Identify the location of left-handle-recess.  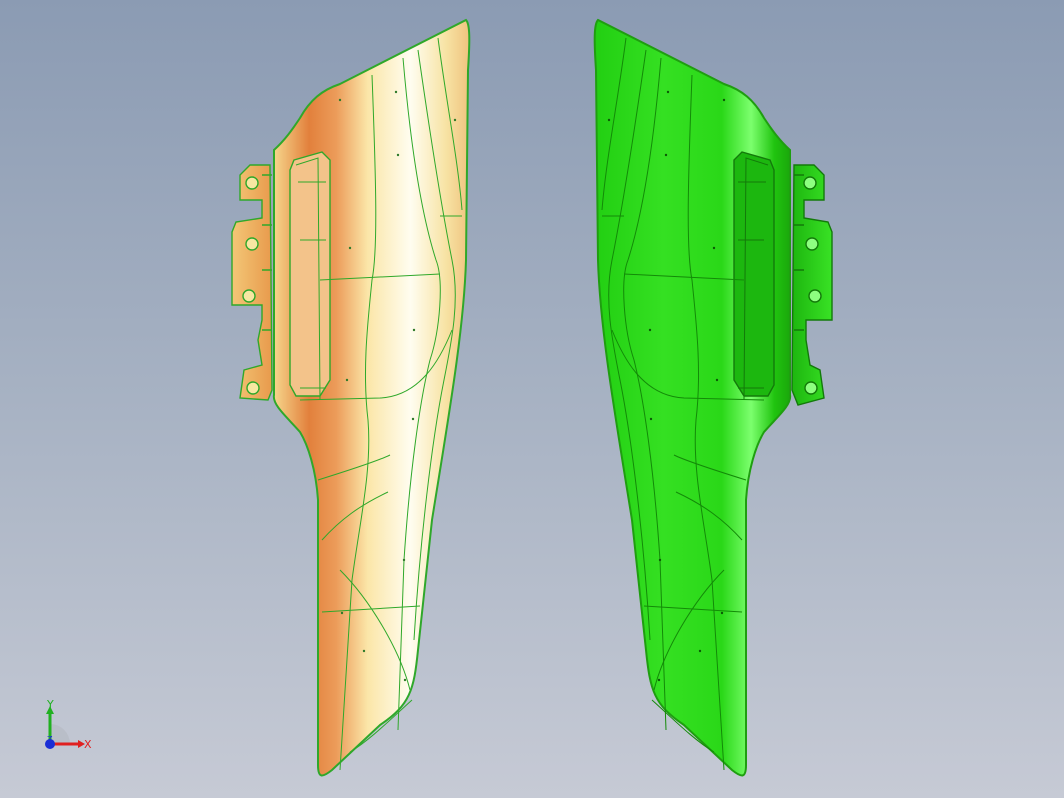
(310, 274).